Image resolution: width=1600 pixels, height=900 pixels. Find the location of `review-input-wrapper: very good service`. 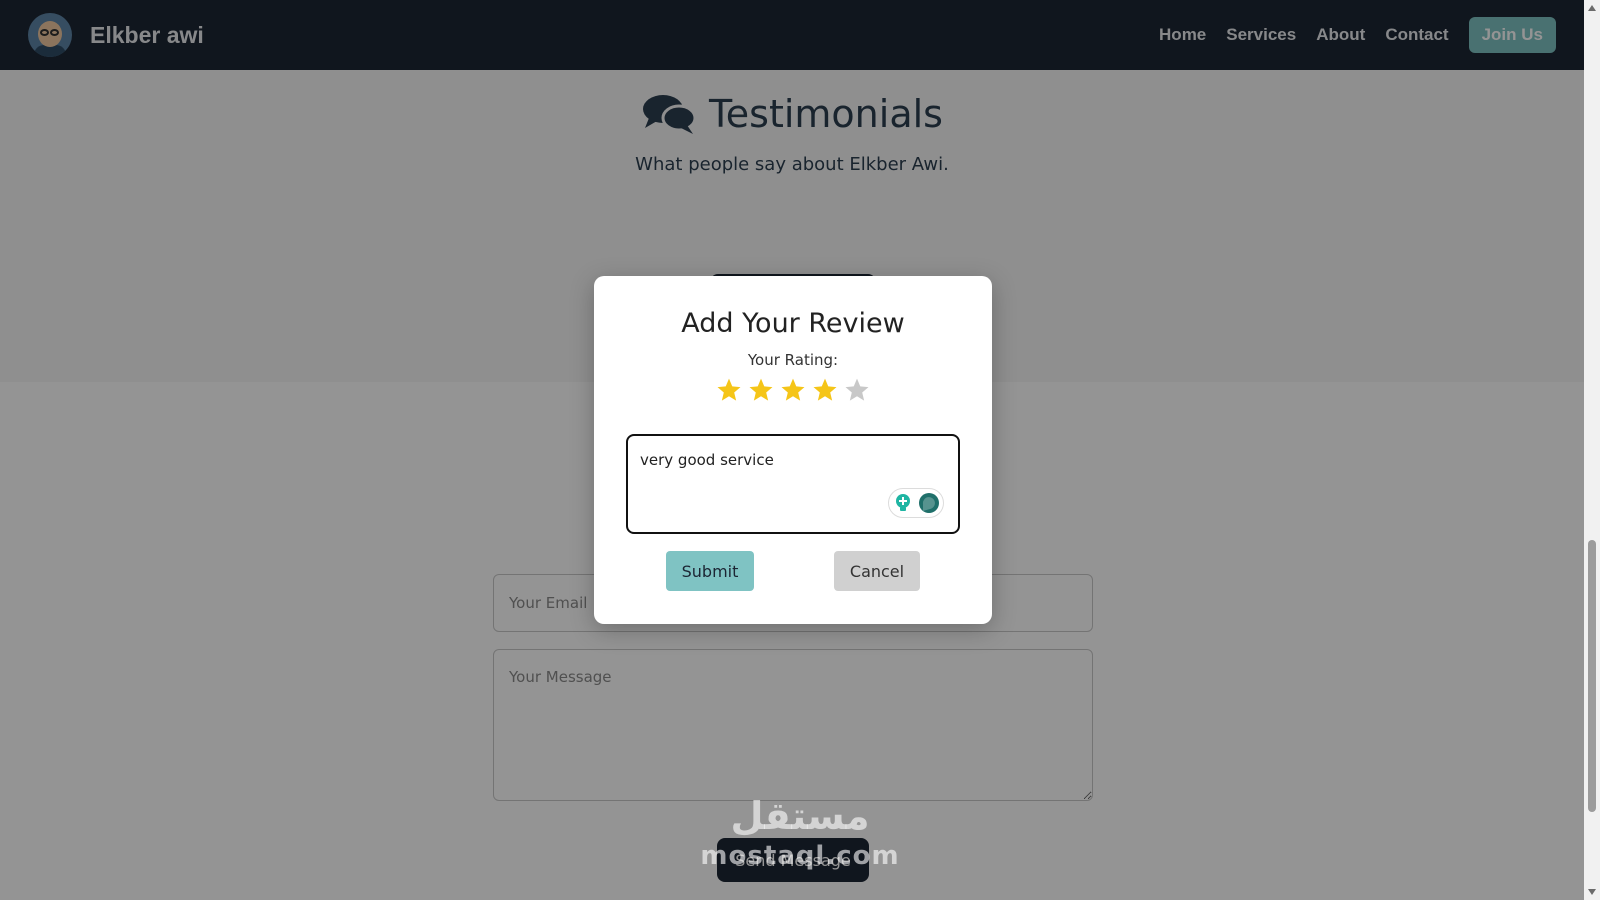

review-input-wrapper: very good service is located at coordinates (793, 484).